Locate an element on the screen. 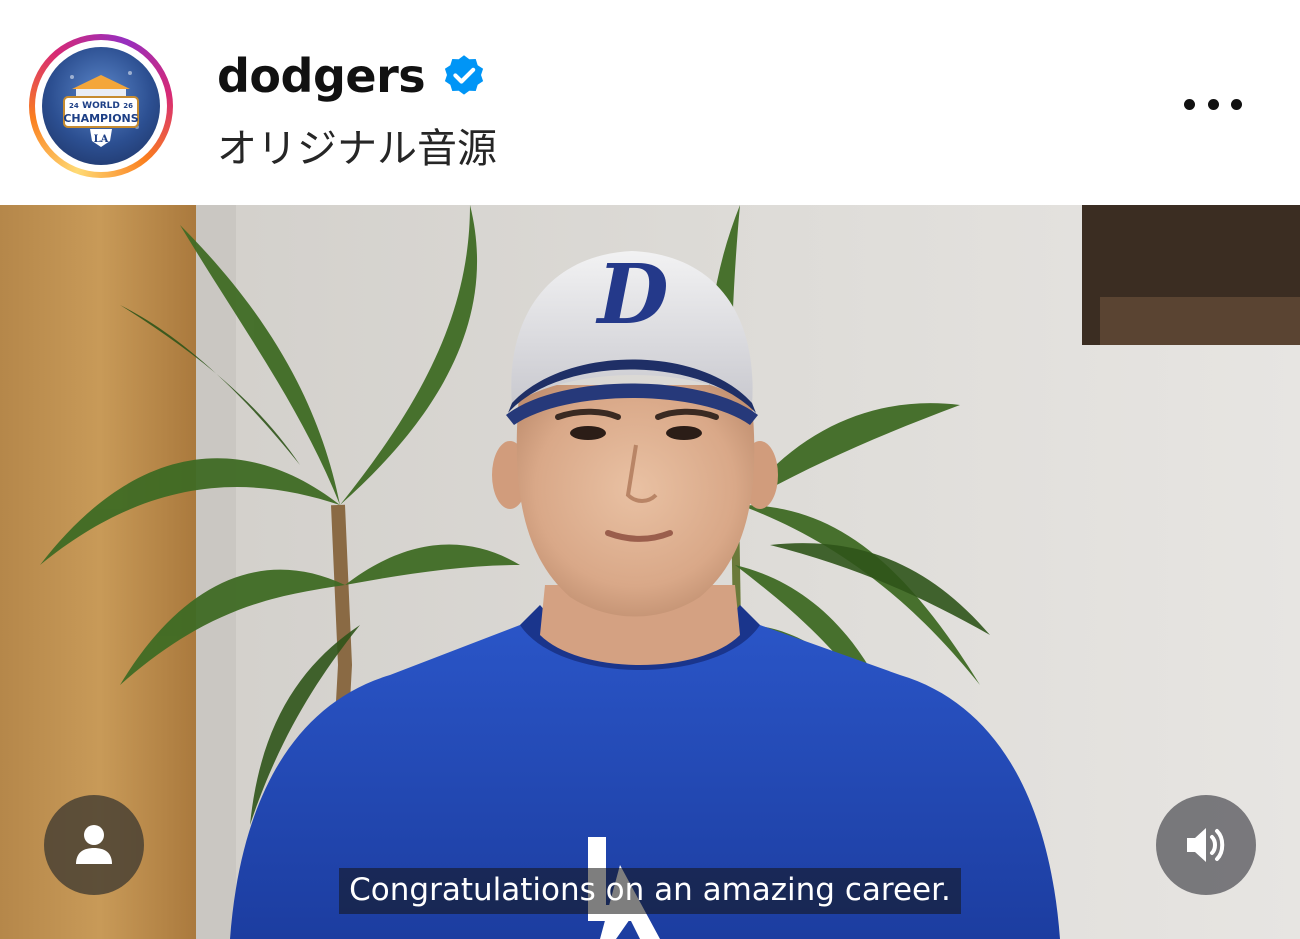 The width and height of the screenshot is (1300, 939). badge-text-main: CHAMPIONS is located at coordinates (100, 118).